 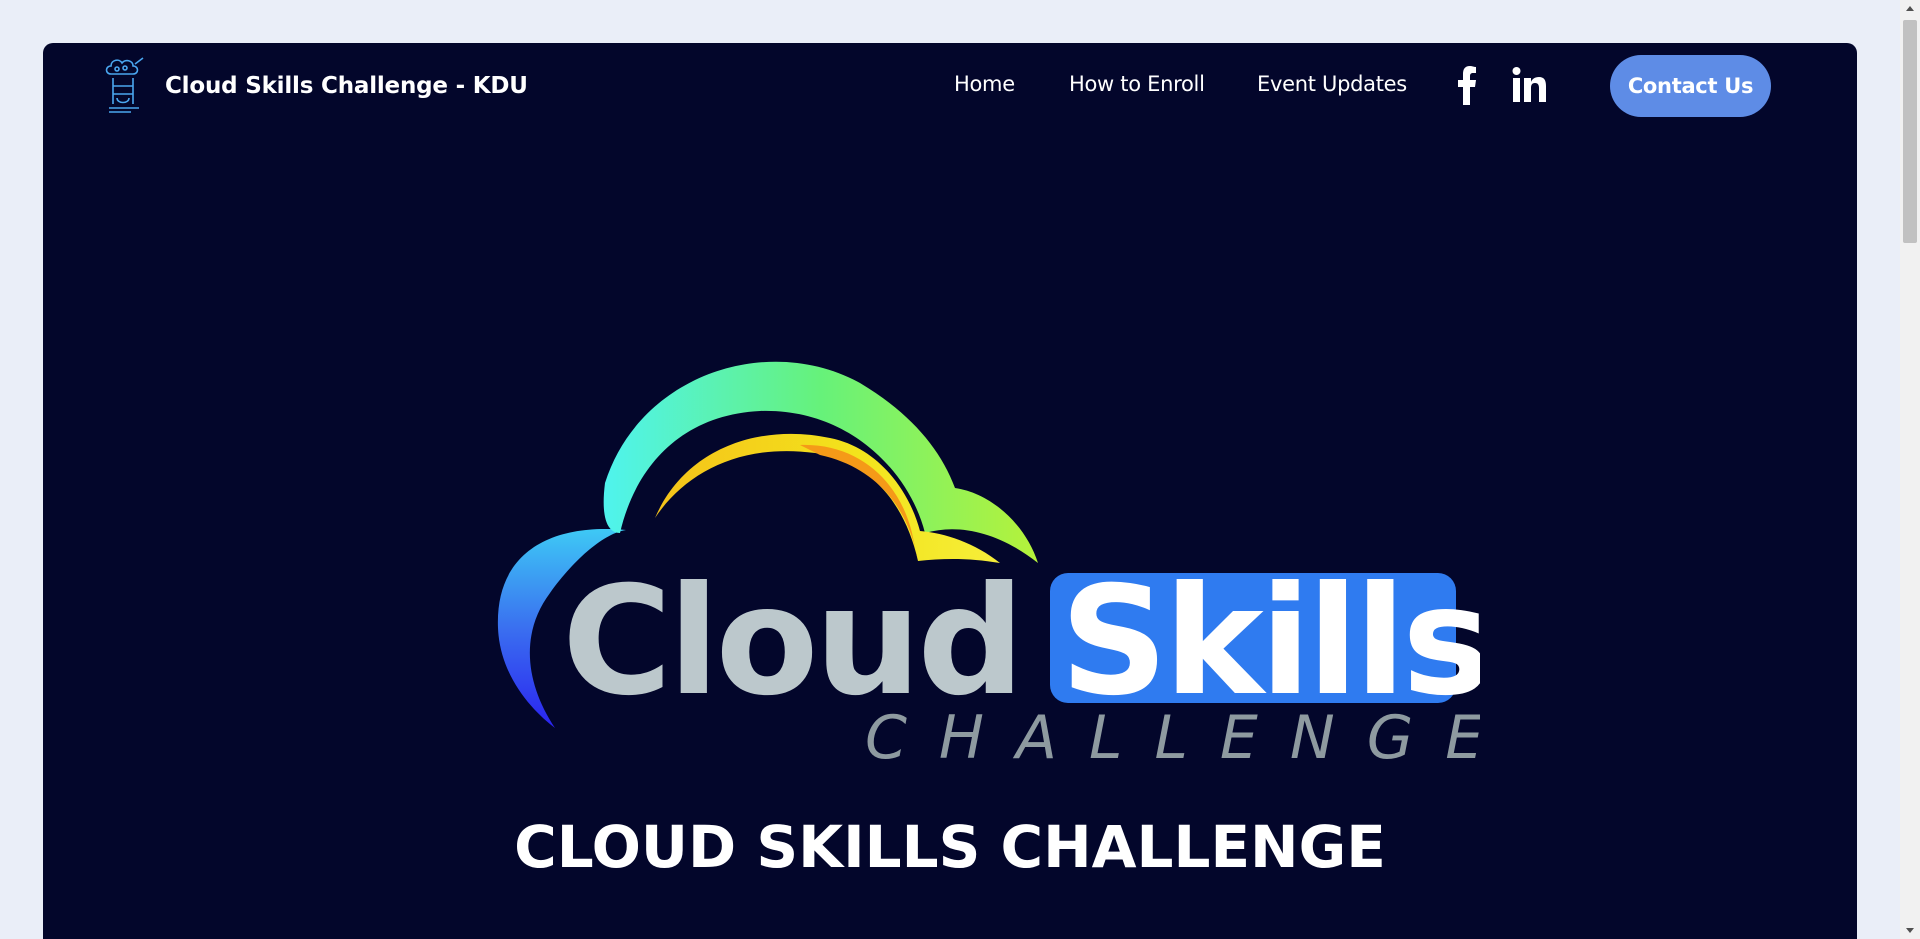 I want to click on hero-heading: CLOUD SKILLS CHALLENGE, so click(x=950, y=847).